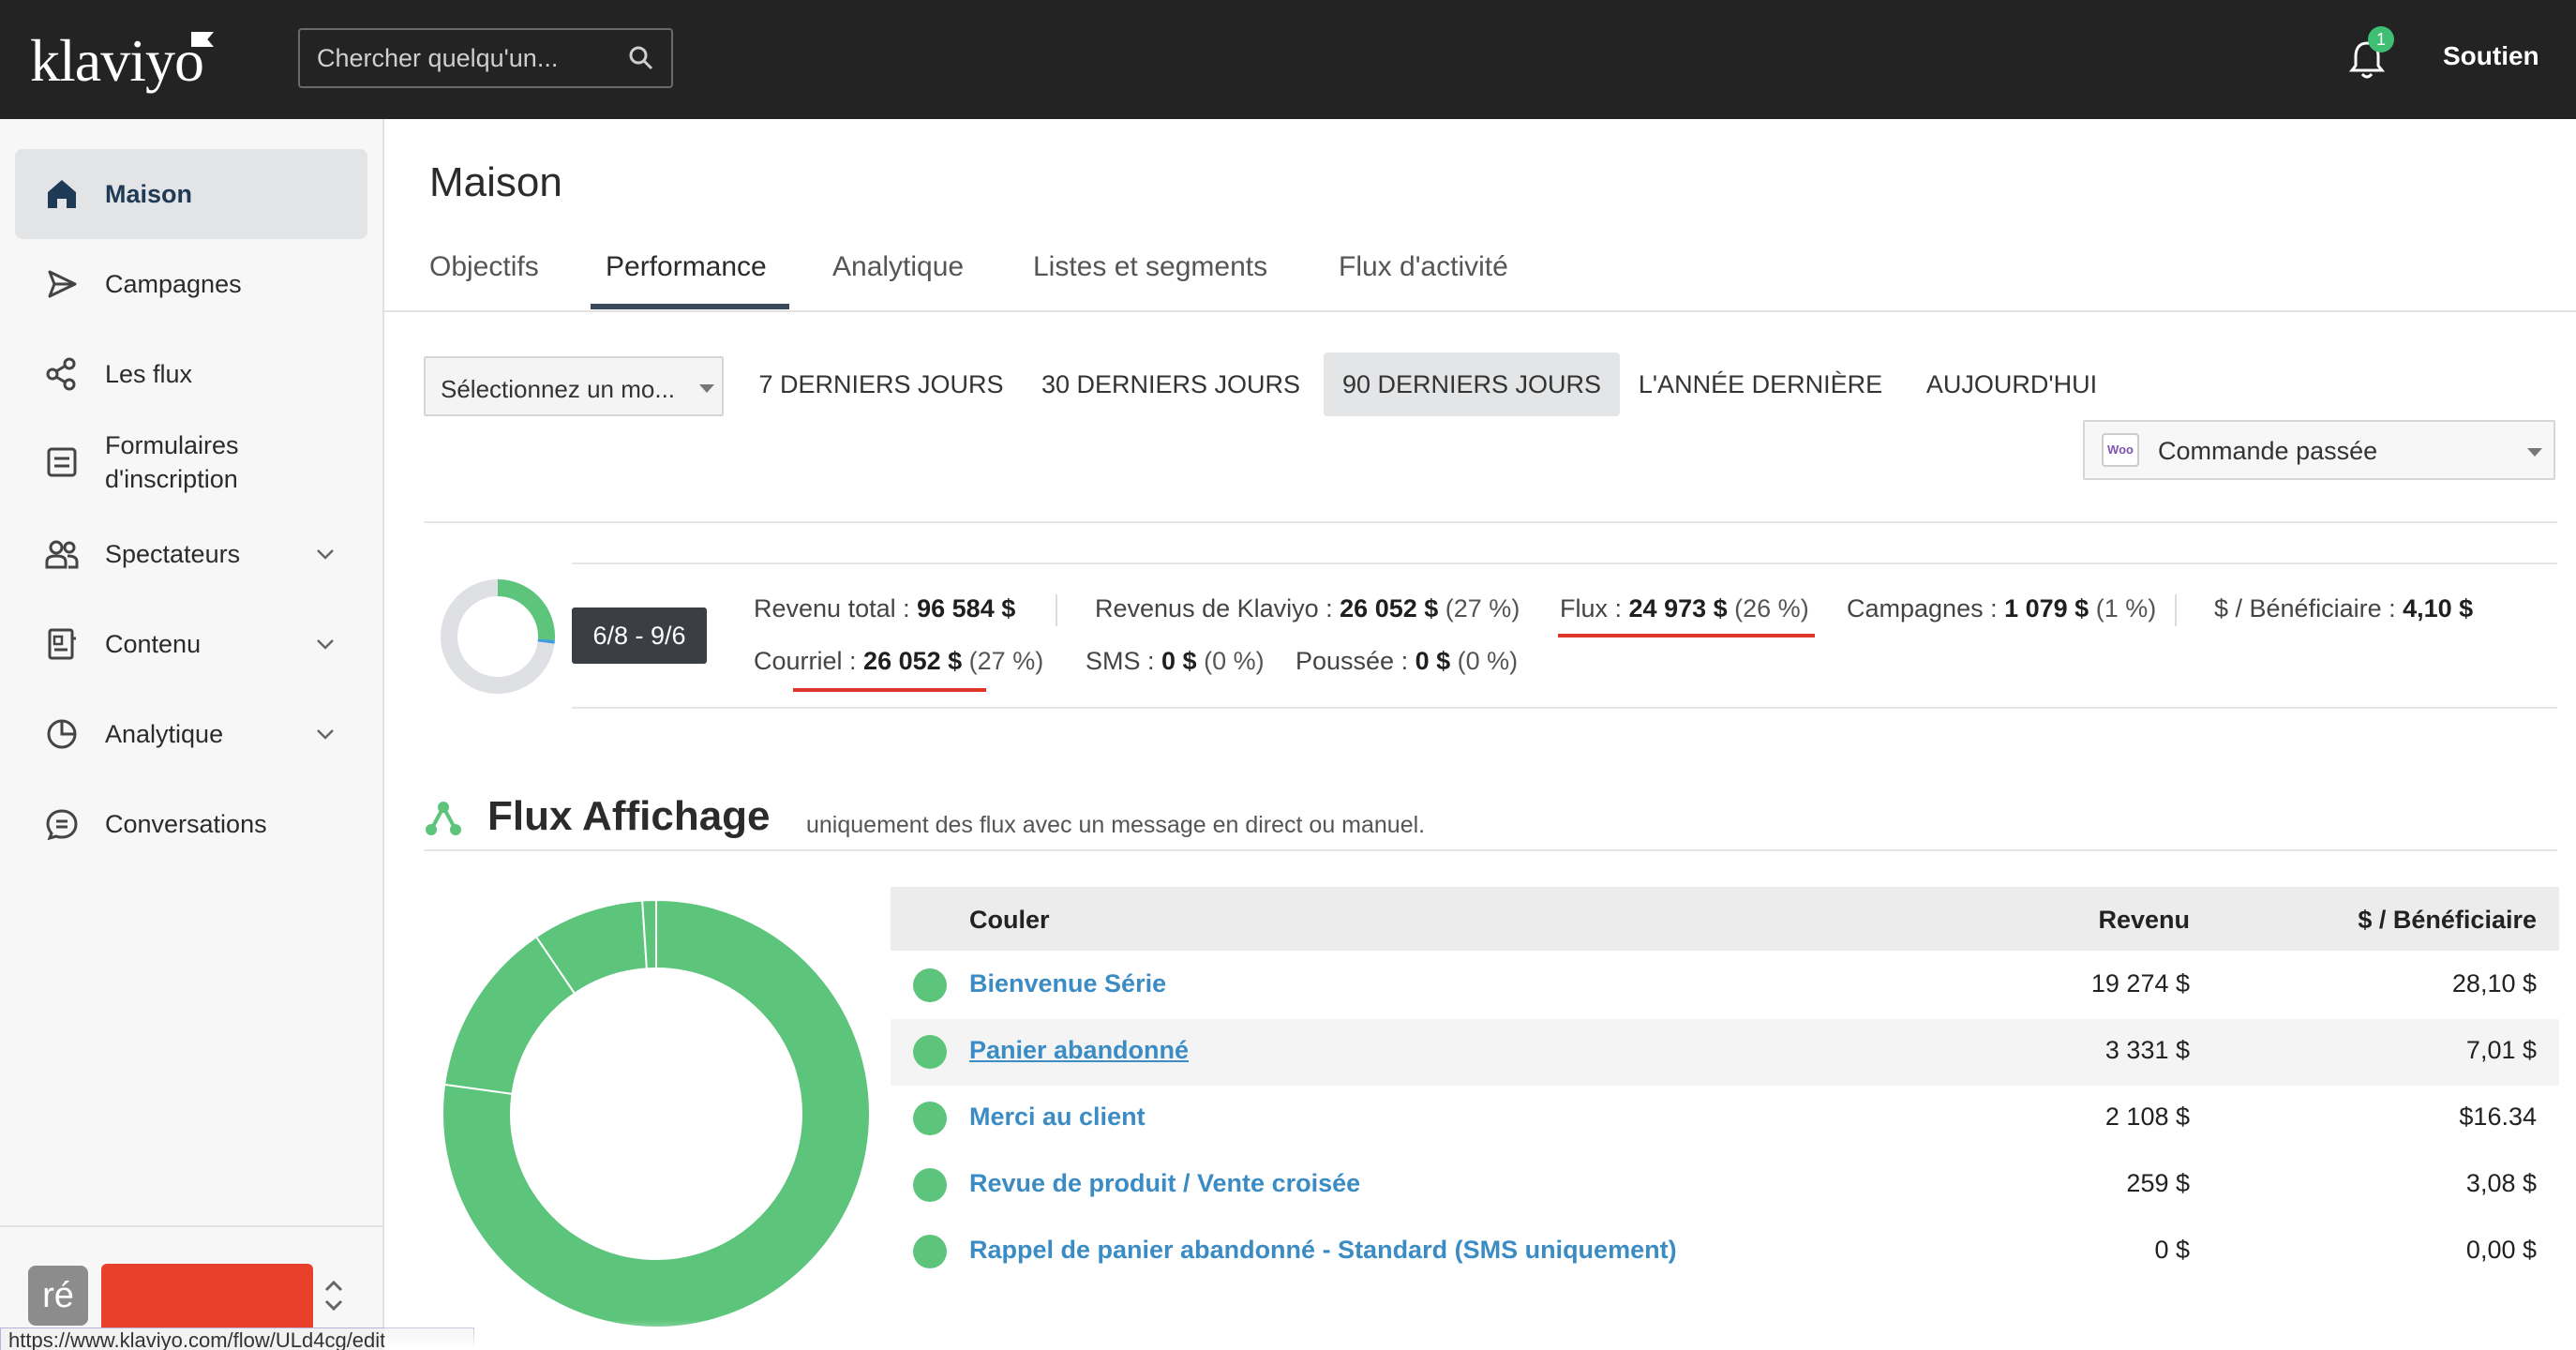  I want to click on summary-donut-flows-slice, so click(526, 609).